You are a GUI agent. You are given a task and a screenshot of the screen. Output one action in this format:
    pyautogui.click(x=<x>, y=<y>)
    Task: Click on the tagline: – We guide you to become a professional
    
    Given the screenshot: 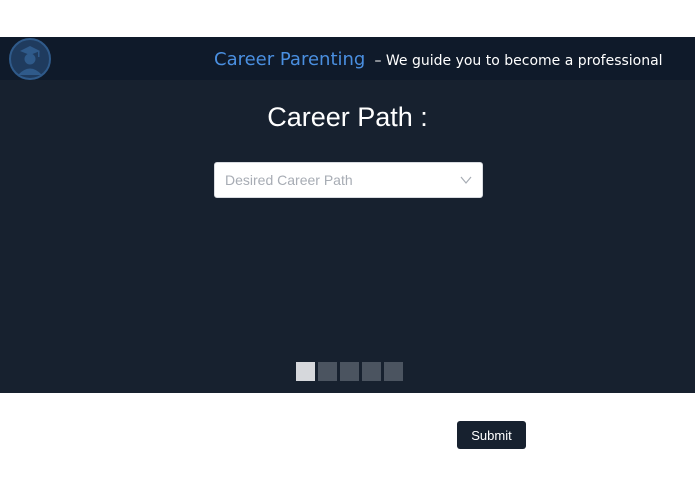 What is the action you would take?
    pyautogui.click(x=518, y=61)
    